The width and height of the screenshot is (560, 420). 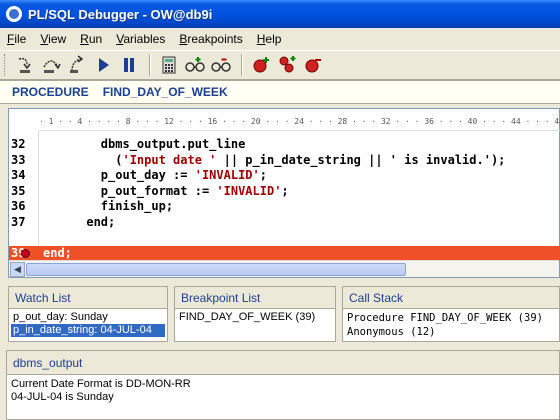 I want to click on app-icon, so click(x=14, y=14).